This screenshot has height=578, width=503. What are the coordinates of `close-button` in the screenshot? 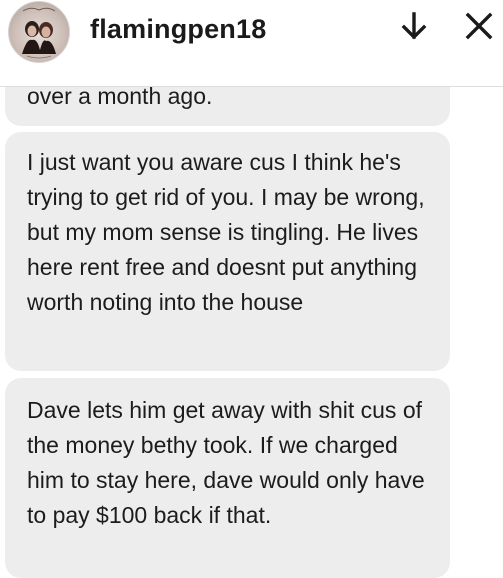 It's located at (479, 26).